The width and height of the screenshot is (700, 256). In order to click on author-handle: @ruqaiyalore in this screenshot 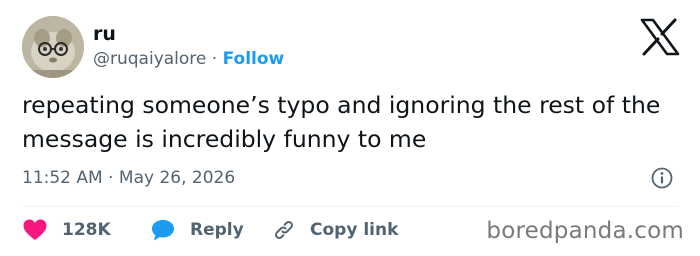, I will do `click(149, 59)`.